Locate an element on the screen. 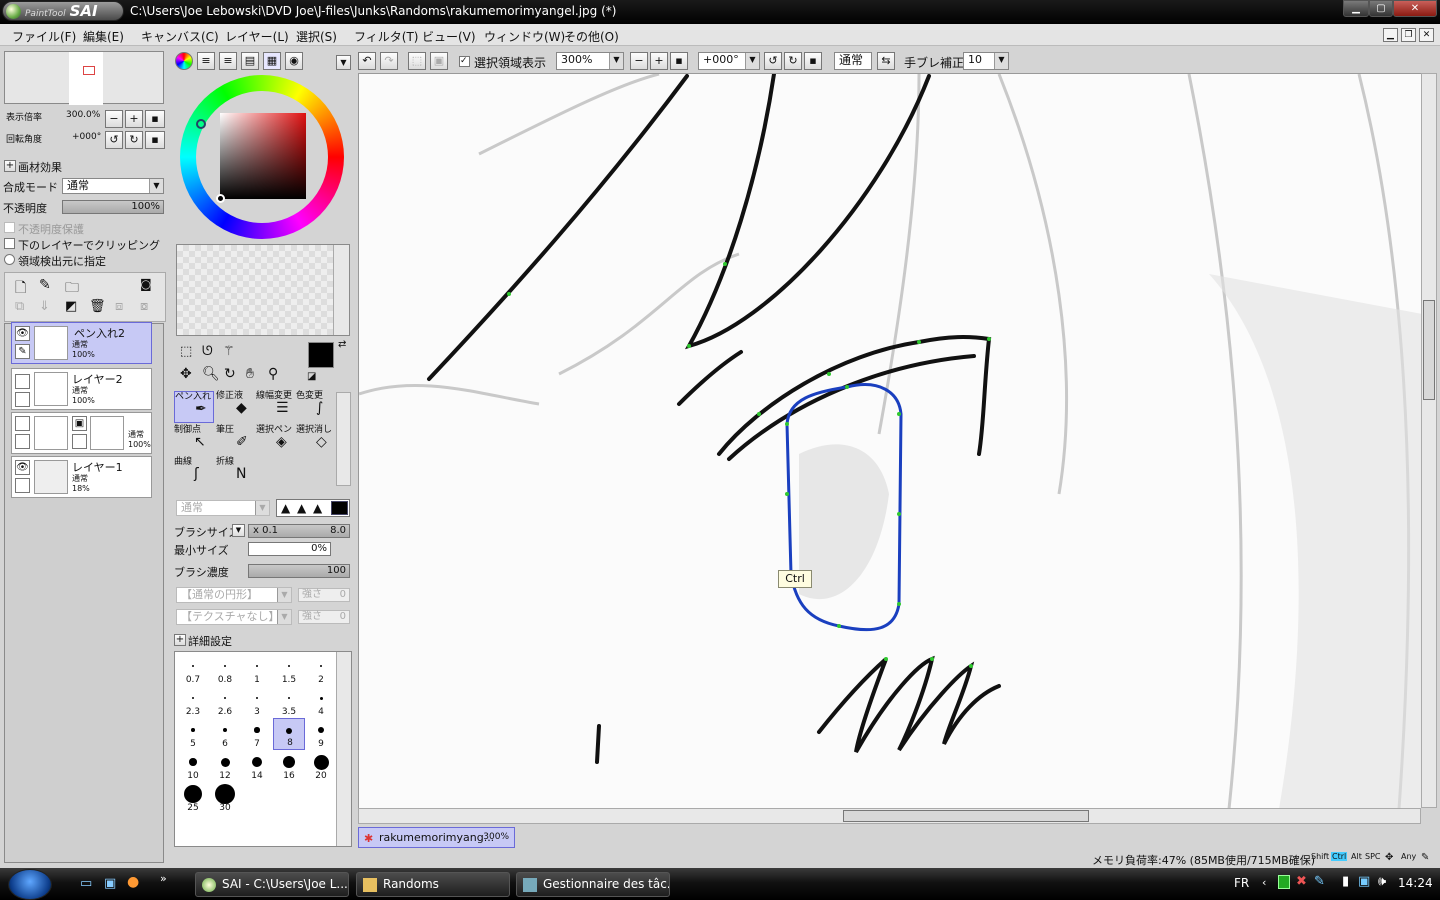 Image resolution: width=1440 pixels, height=900 pixels. brush-size-option: 0.8 is located at coordinates (225, 670).